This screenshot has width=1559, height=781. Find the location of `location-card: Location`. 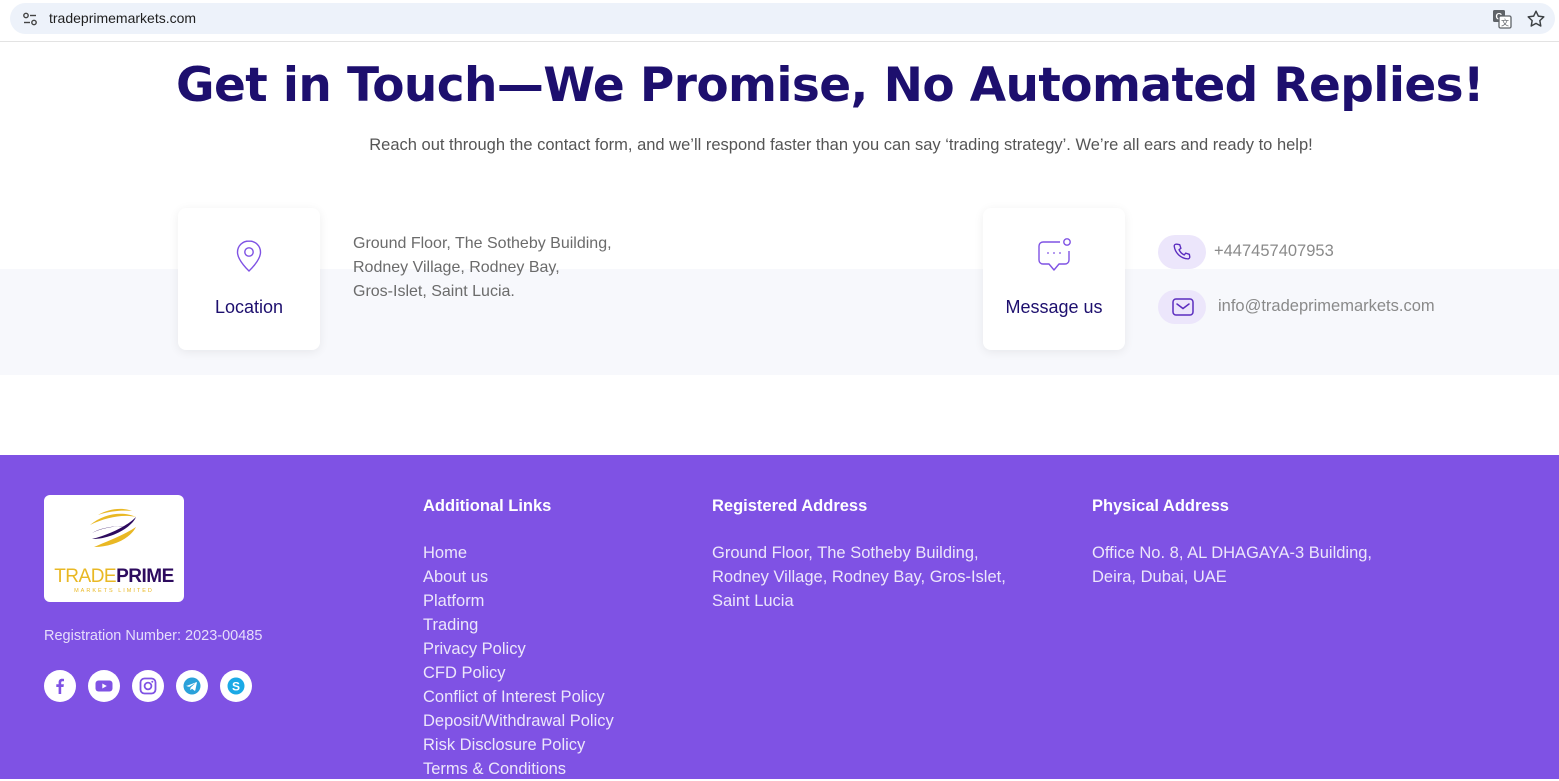

location-card: Location is located at coordinates (249, 279).